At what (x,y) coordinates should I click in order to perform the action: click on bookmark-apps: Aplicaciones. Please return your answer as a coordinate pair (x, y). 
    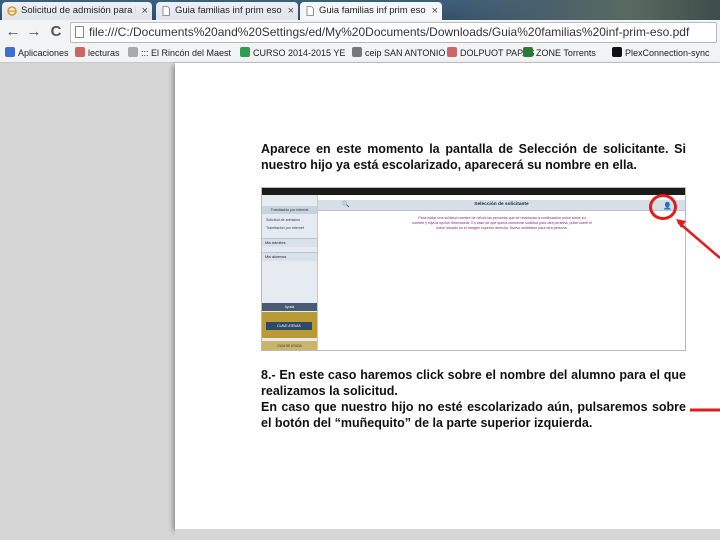
    Looking at the image, I should click on (37, 53).